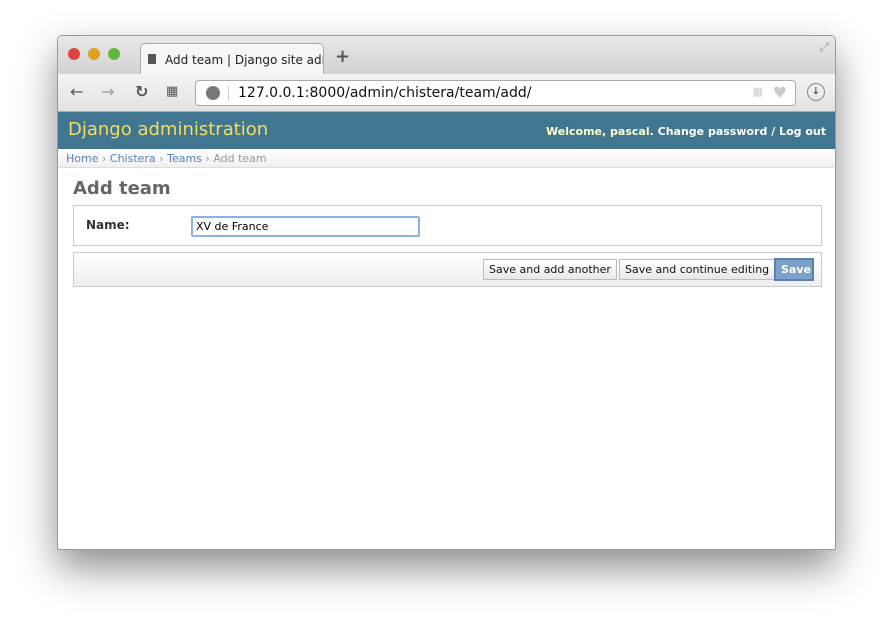  I want to click on name-input, so click(305, 226).